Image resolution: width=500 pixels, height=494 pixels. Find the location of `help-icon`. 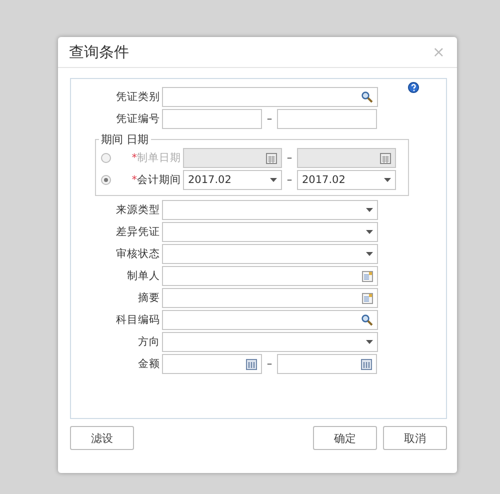

help-icon is located at coordinates (413, 87).